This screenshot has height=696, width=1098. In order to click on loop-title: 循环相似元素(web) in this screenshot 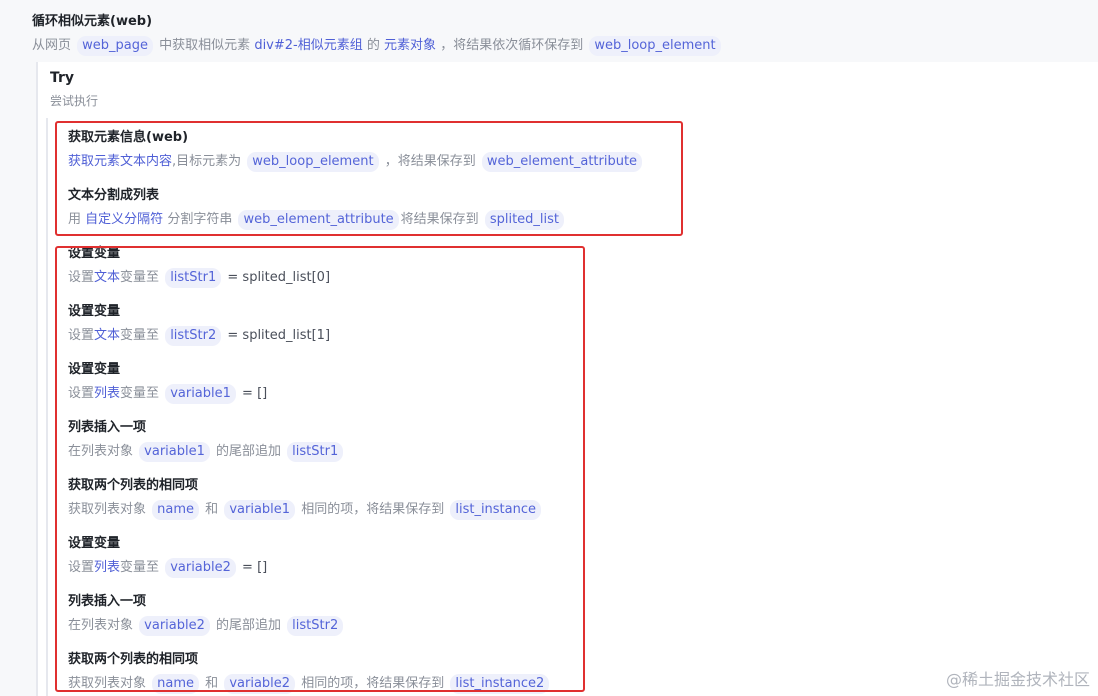, I will do `click(92, 21)`.